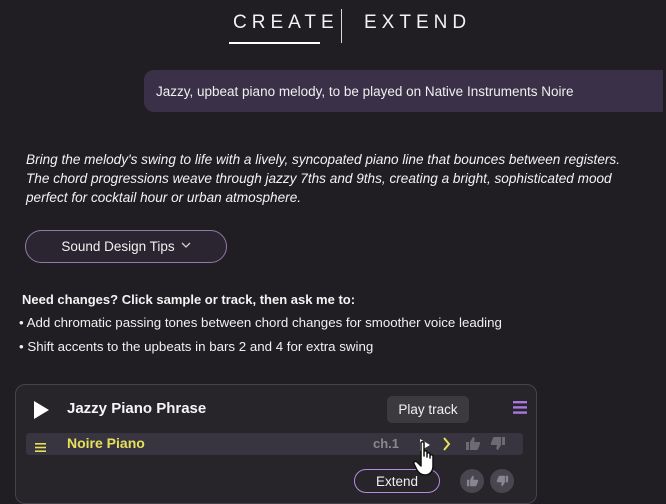 This screenshot has width=666, height=504. Describe the element at coordinates (186, 246) in the screenshot. I see `chevron-down-icon` at that location.